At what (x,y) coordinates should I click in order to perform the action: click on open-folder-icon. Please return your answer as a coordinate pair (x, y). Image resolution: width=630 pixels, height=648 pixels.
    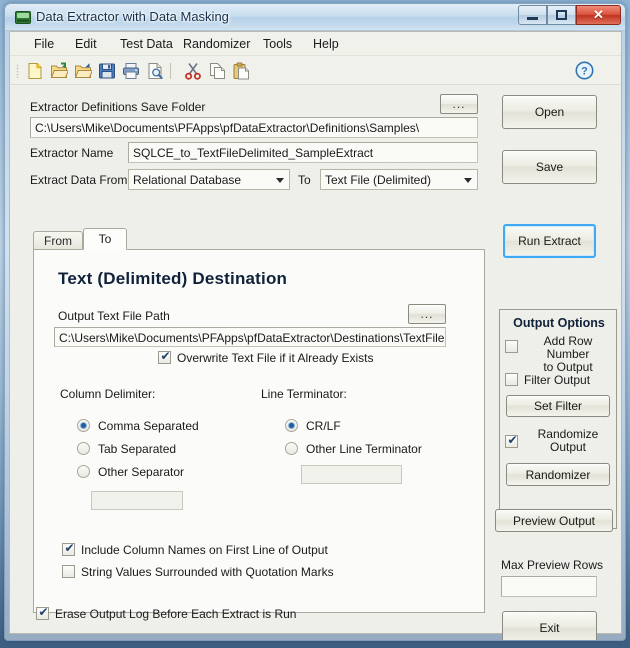
    Looking at the image, I should click on (59, 71).